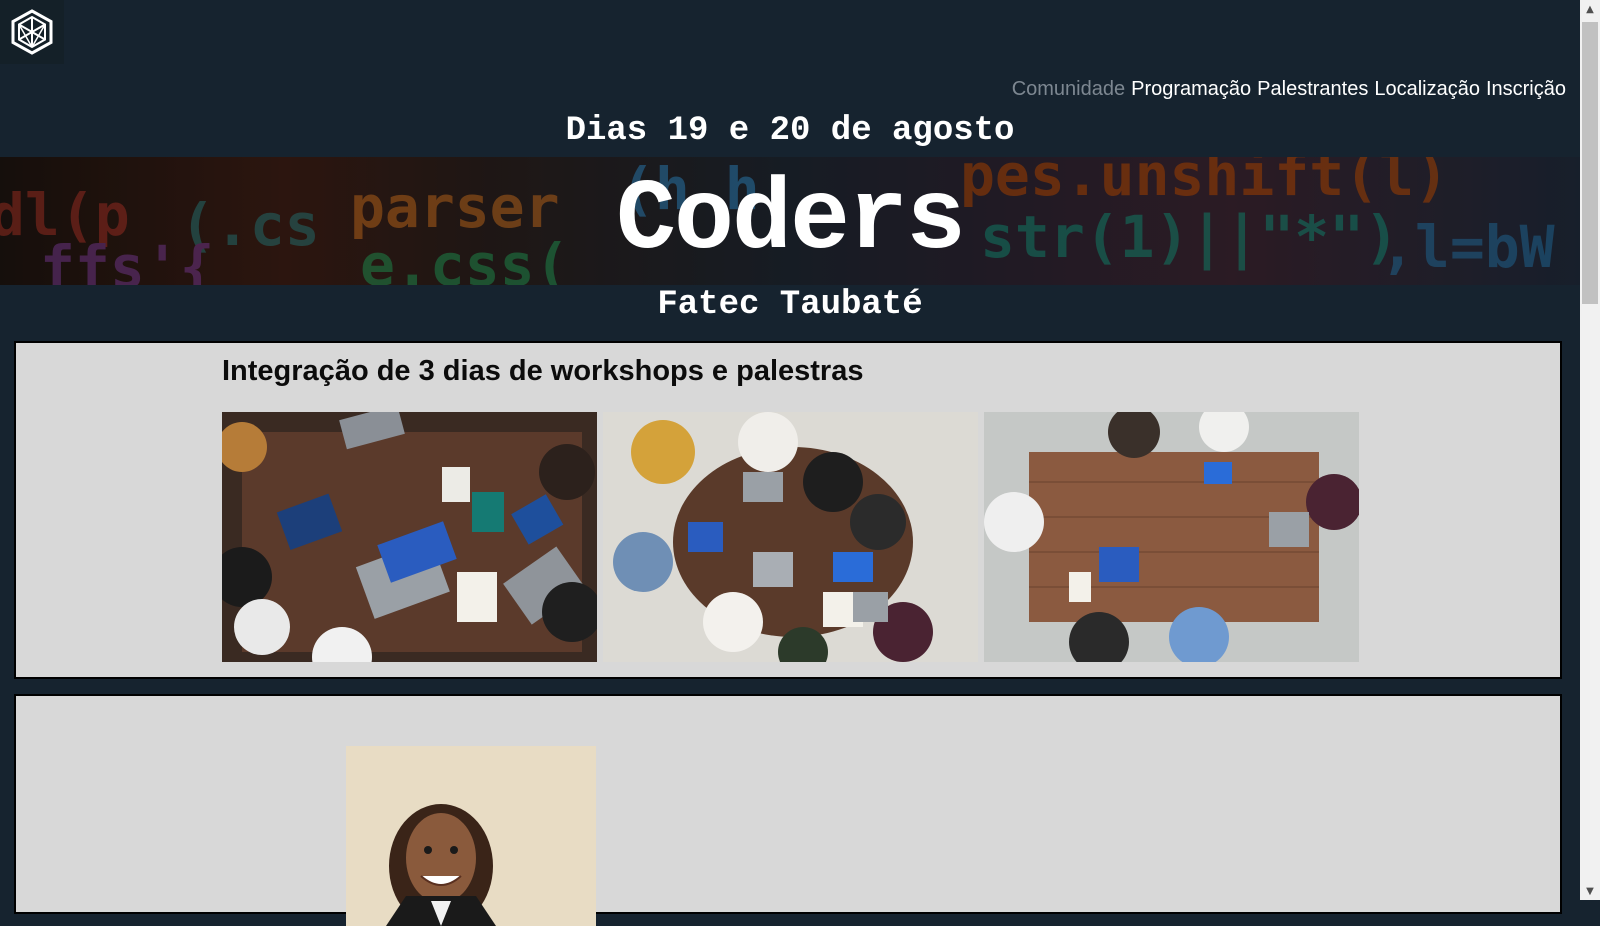  I want to click on nav-link-comunidade: Comunidade, so click(1068, 89).